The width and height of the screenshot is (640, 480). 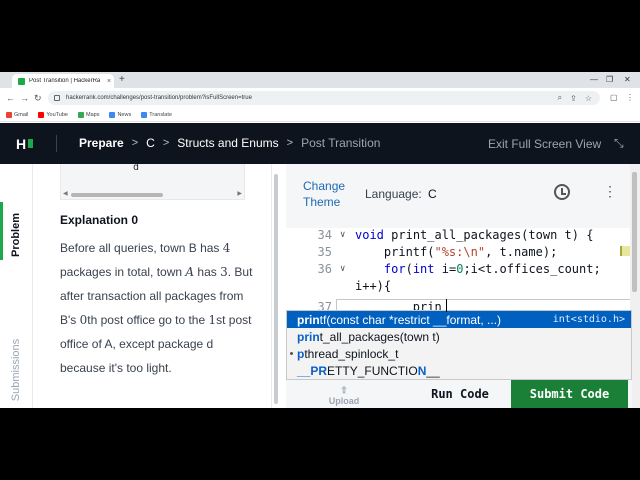 What do you see at coordinates (459, 196) in the screenshot?
I see `editor-toolbar: Change Theme Language: C ⋮` at bounding box center [459, 196].